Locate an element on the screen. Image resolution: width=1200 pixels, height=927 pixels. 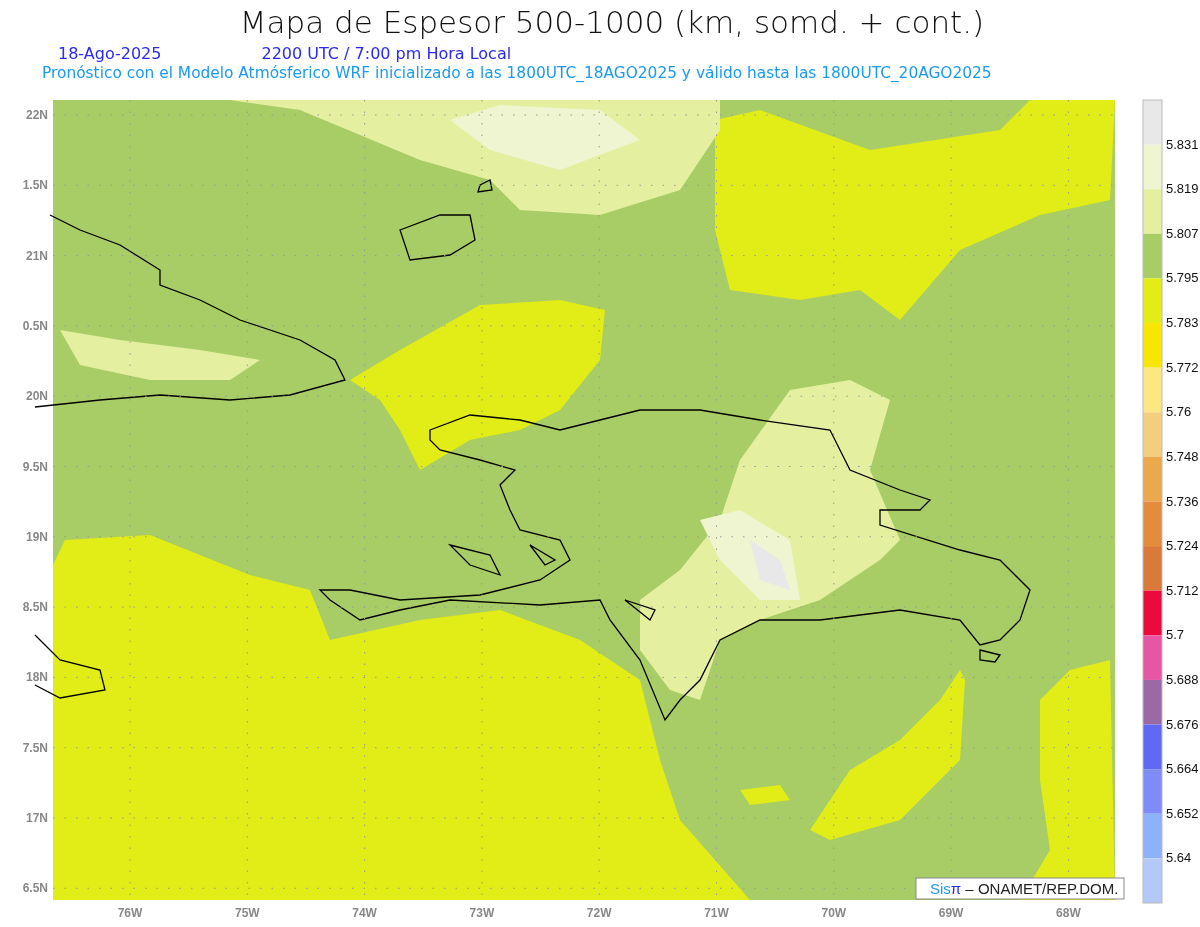
latitude-label: 7.5N is located at coordinates (35, 747).